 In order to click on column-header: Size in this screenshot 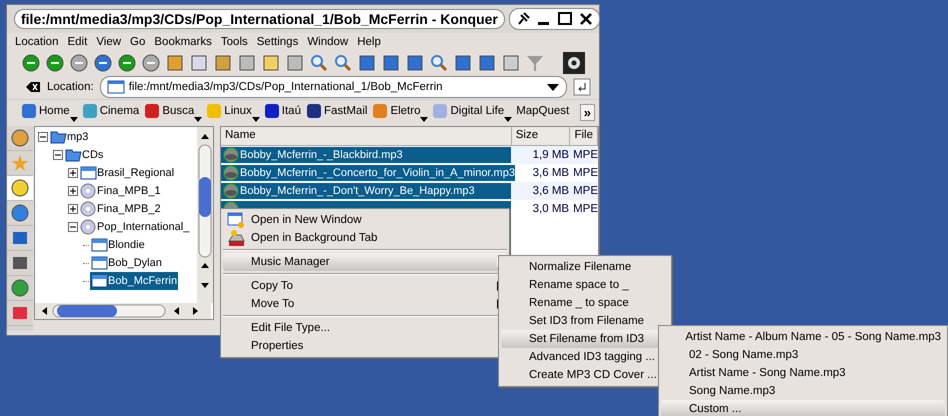, I will do `click(541, 136)`.